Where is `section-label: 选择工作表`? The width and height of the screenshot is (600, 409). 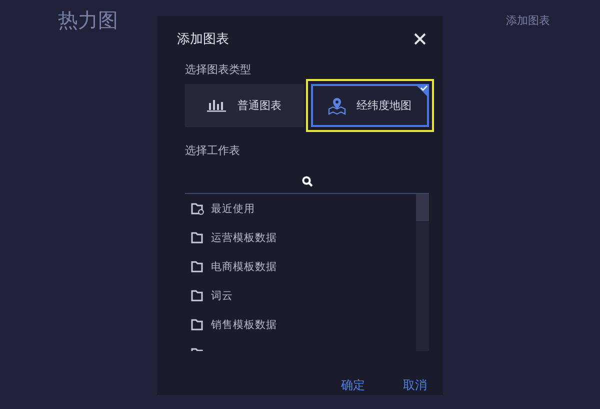 section-label: 选择工作表 is located at coordinates (213, 150).